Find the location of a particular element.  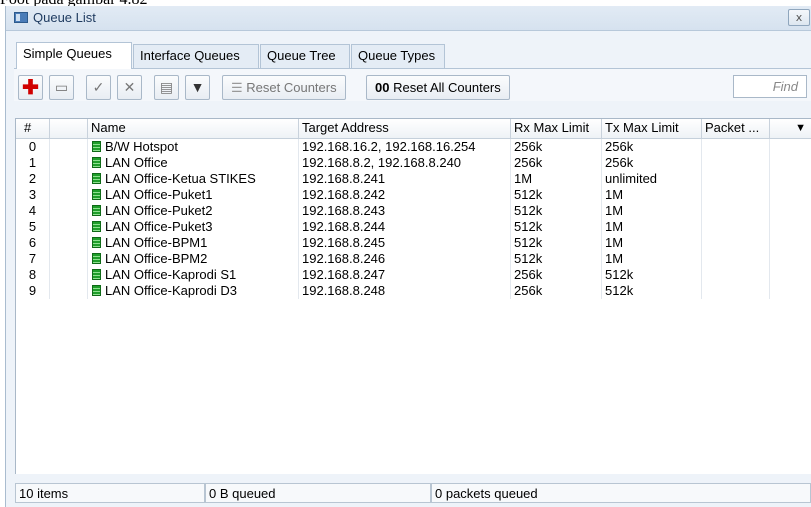

table-row: 4 LAN Office-Puket2 192.168.8.243 512k 1M is located at coordinates (413, 211).